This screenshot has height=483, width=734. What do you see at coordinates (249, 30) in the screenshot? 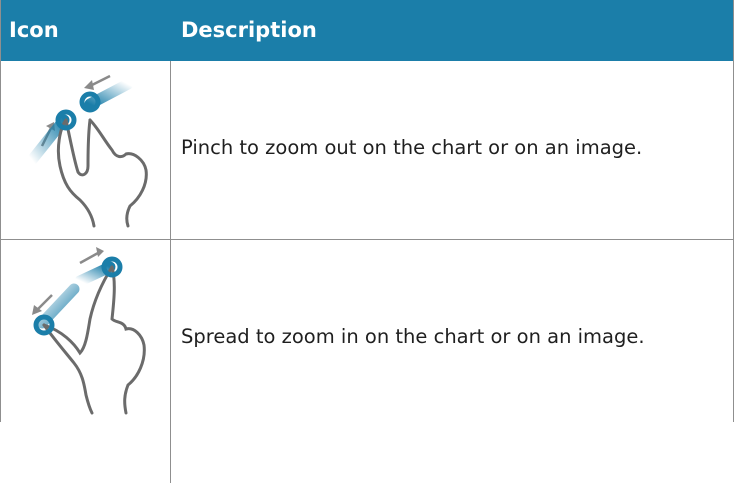
I see `header-description-label: Description` at bounding box center [249, 30].